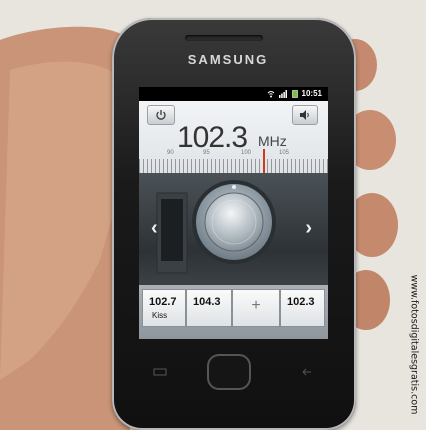 This screenshot has width=426, height=430. I want to click on preset-button: 104.3, so click(209, 308).